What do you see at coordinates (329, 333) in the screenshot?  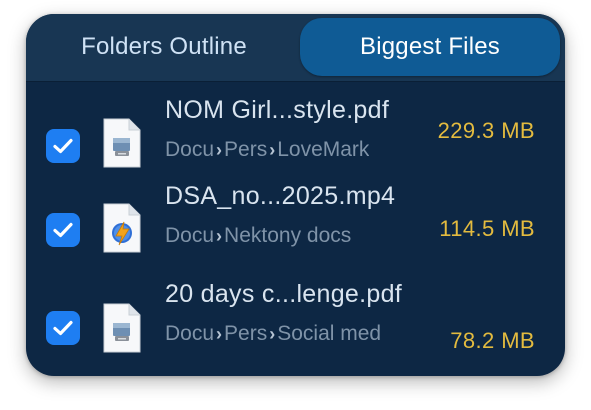 I see `path-segment: Social med` at bounding box center [329, 333].